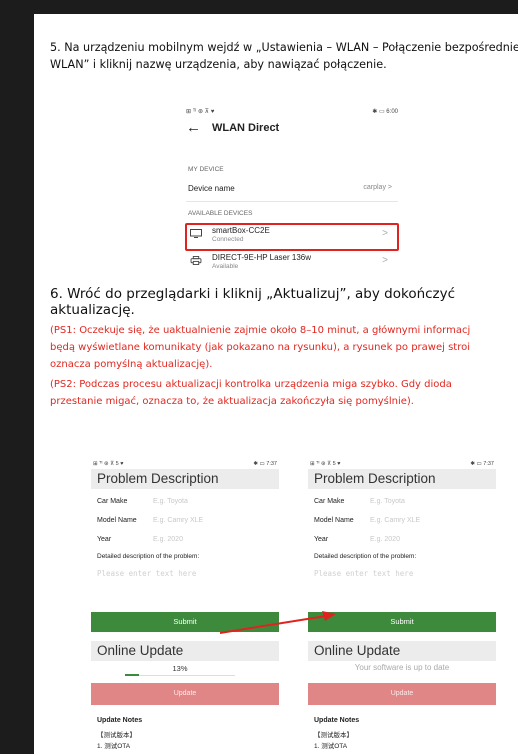 Image resolution: width=518 pixels, height=754 pixels. What do you see at coordinates (292, 188) in the screenshot?
I see `device-name-row: Device name carplay >` at bounding box center [292, 188].